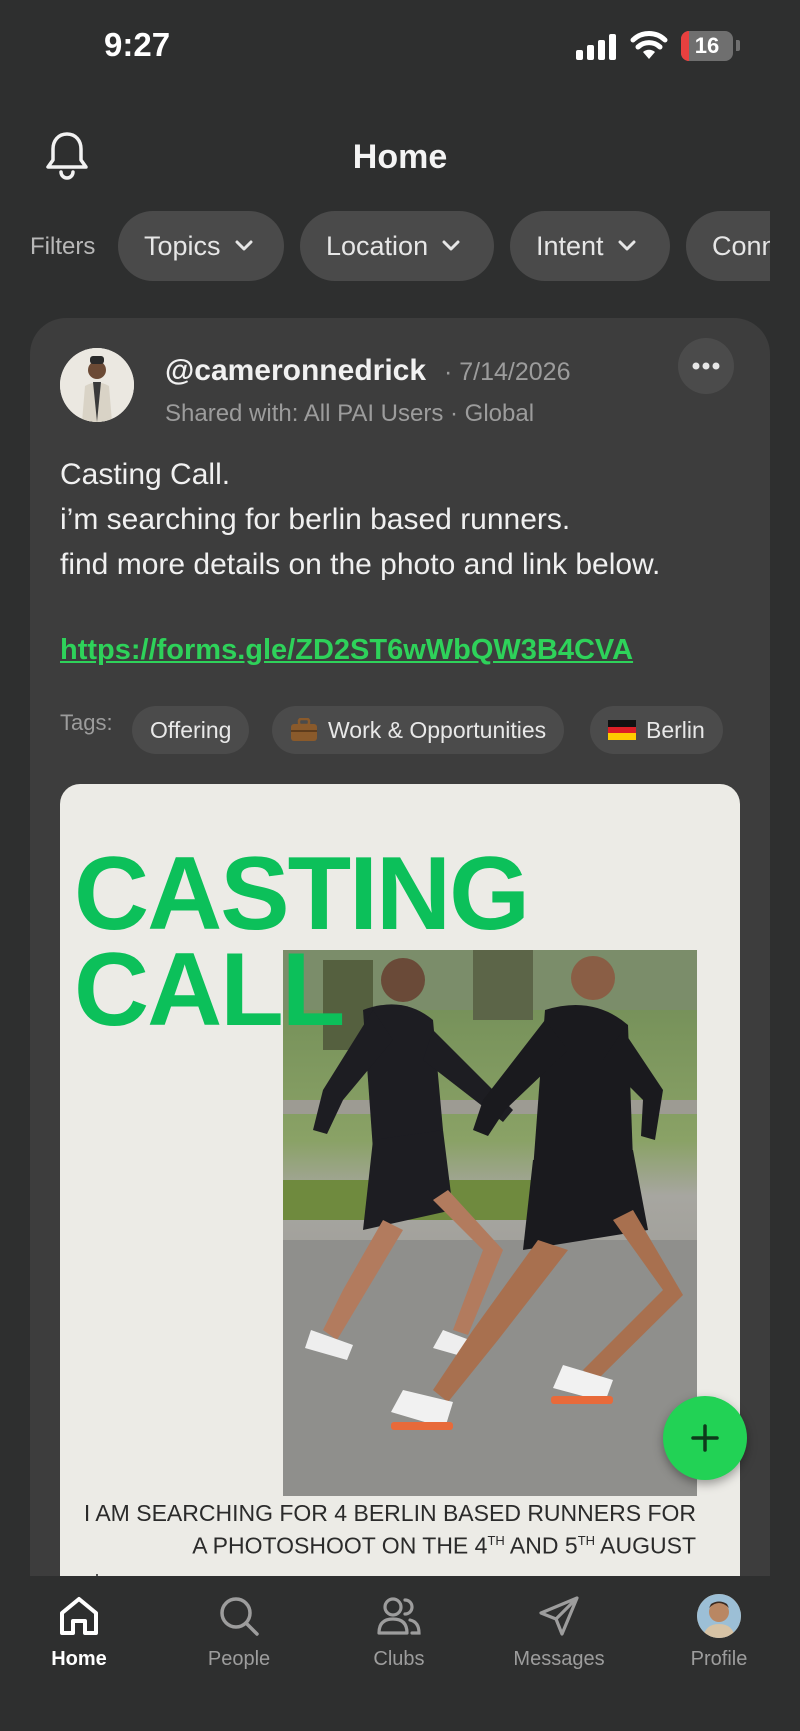  I want to click on poster-caption-line: A PHOTOSHOOT ON THE 4TH AND 5TH AUGUST, so click(390, 1543).